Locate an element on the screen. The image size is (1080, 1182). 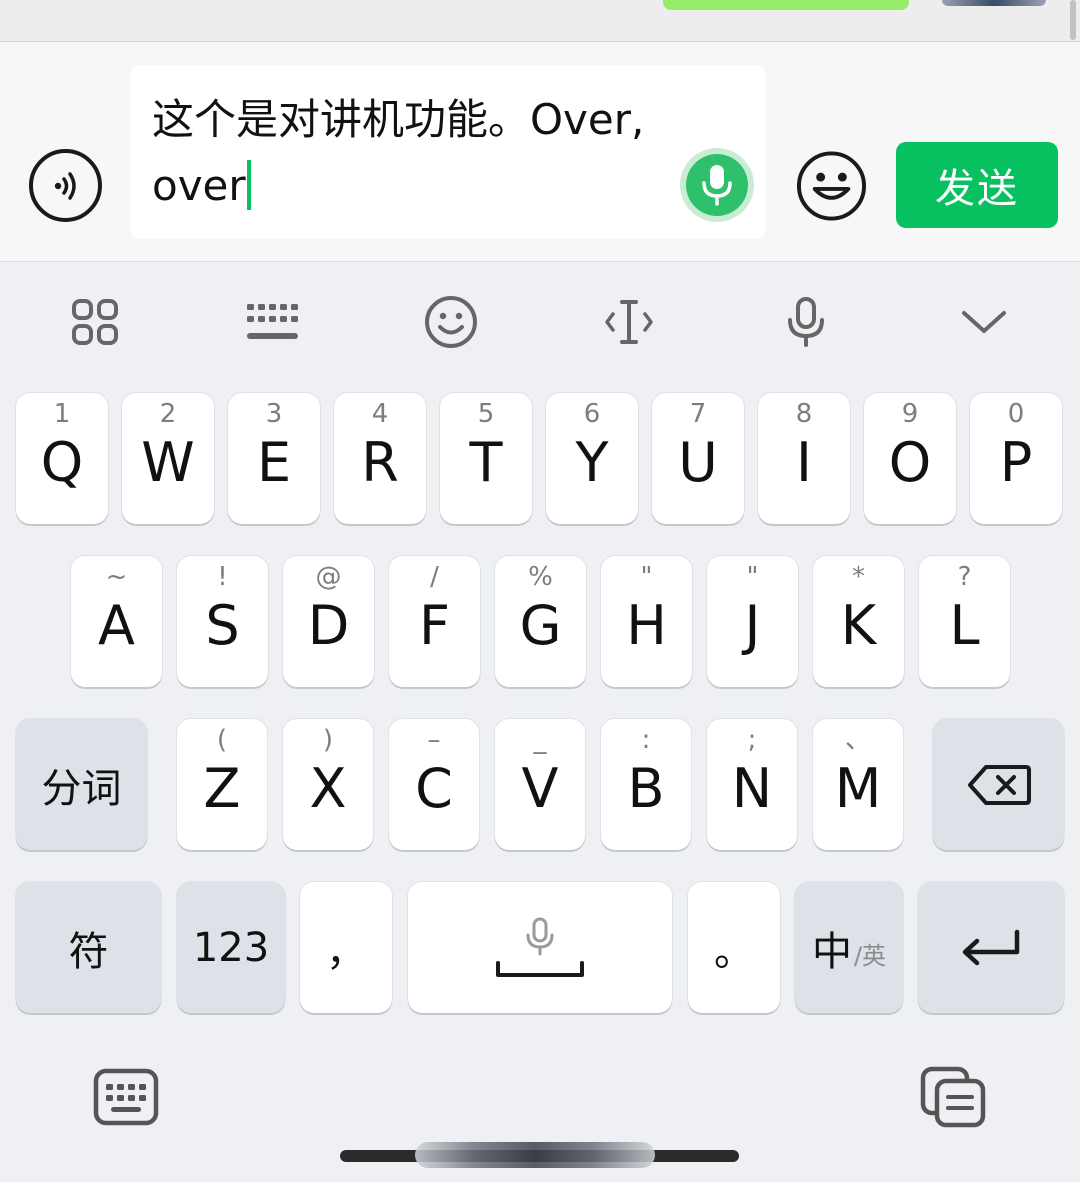
key-hint: 8 is located at coordinates (804, 414).